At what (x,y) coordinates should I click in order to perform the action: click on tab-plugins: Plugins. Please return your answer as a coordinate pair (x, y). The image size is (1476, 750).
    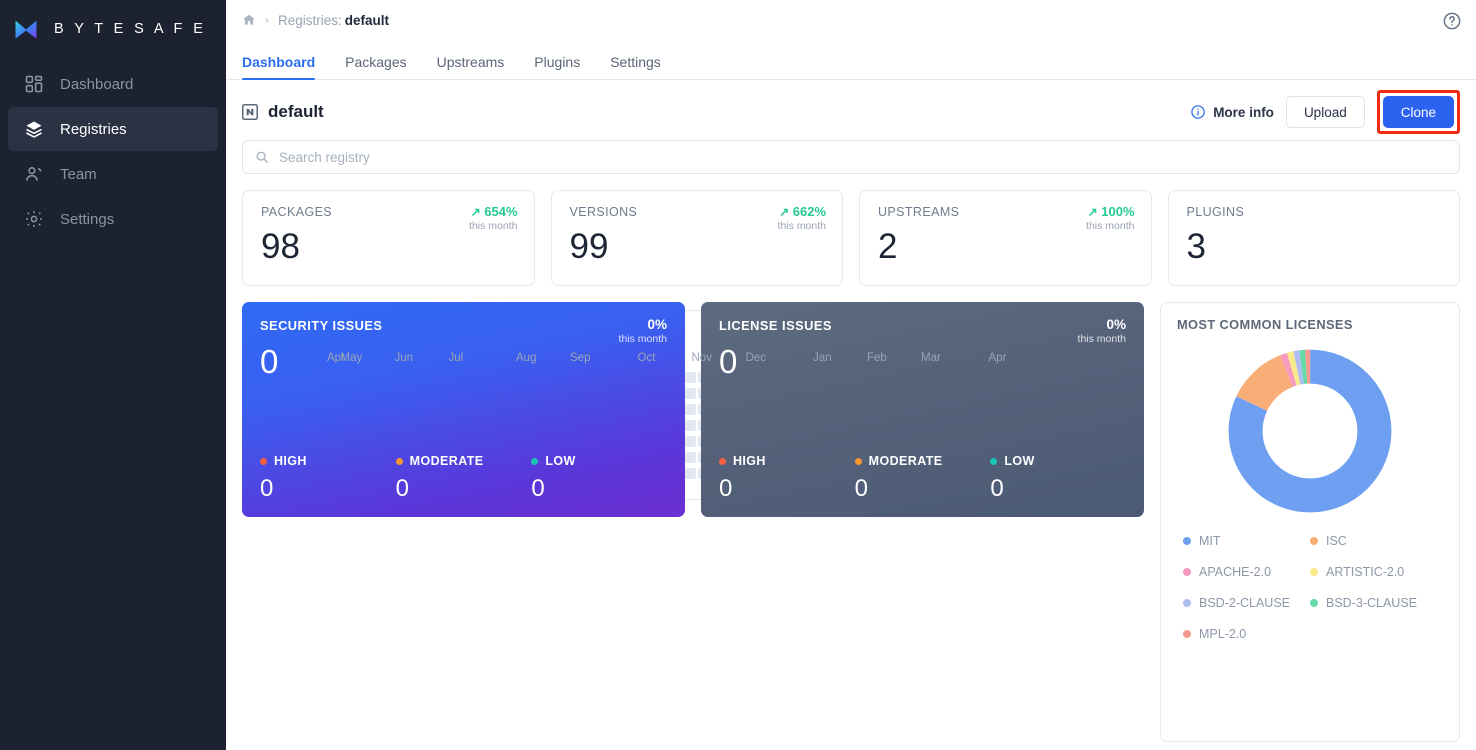
    Looking at the image, I should click on (557, 66).